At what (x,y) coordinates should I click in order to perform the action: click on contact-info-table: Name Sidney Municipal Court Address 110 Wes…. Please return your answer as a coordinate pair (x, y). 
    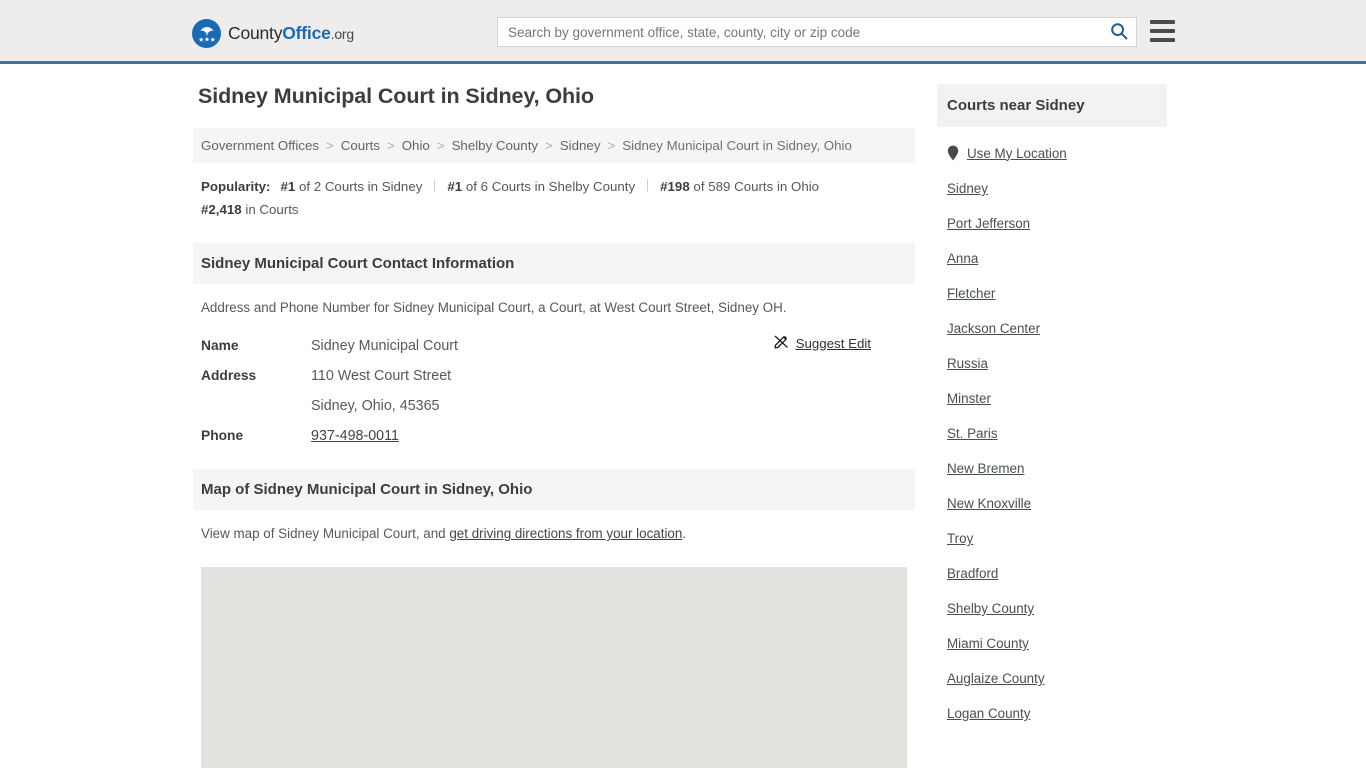
    Looking at the image, I should click on (554, 387).